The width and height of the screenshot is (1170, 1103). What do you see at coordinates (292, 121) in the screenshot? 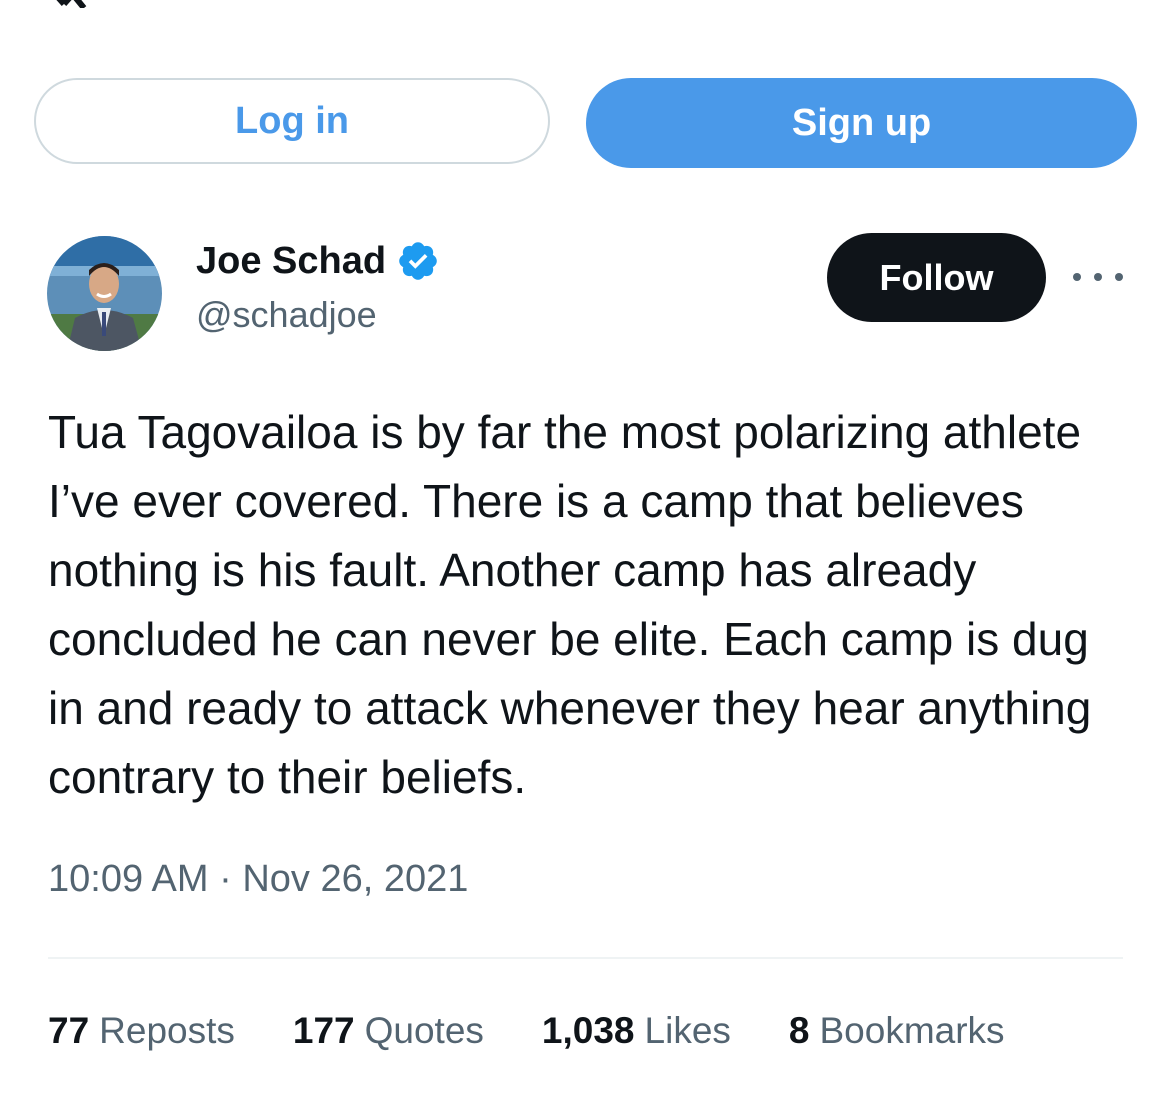
I see `log-in-button: Log in` at bounding box center [292, 121].